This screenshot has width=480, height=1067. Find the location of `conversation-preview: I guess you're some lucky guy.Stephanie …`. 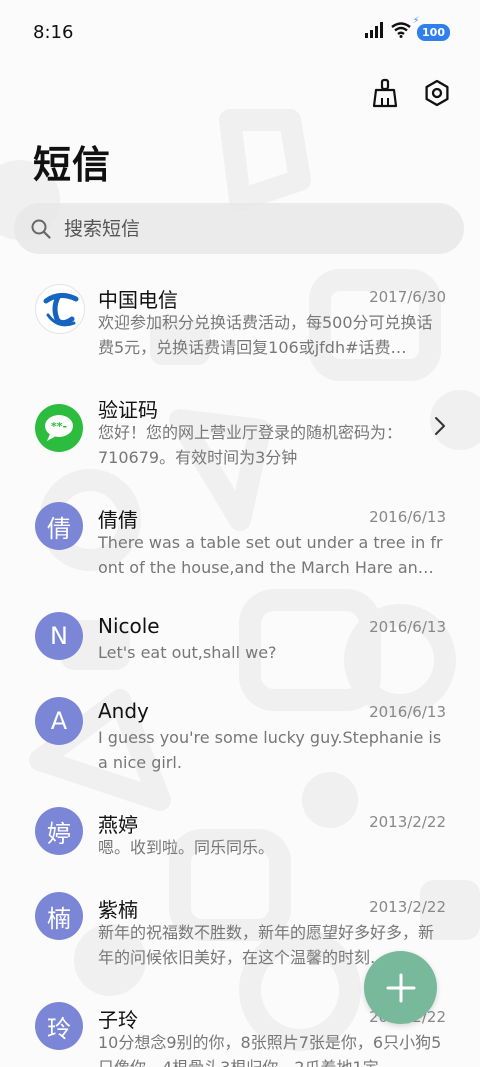

conversation-preview: I guess you're some lucky guy.Stephanie … is located at coordinates (270, 750).